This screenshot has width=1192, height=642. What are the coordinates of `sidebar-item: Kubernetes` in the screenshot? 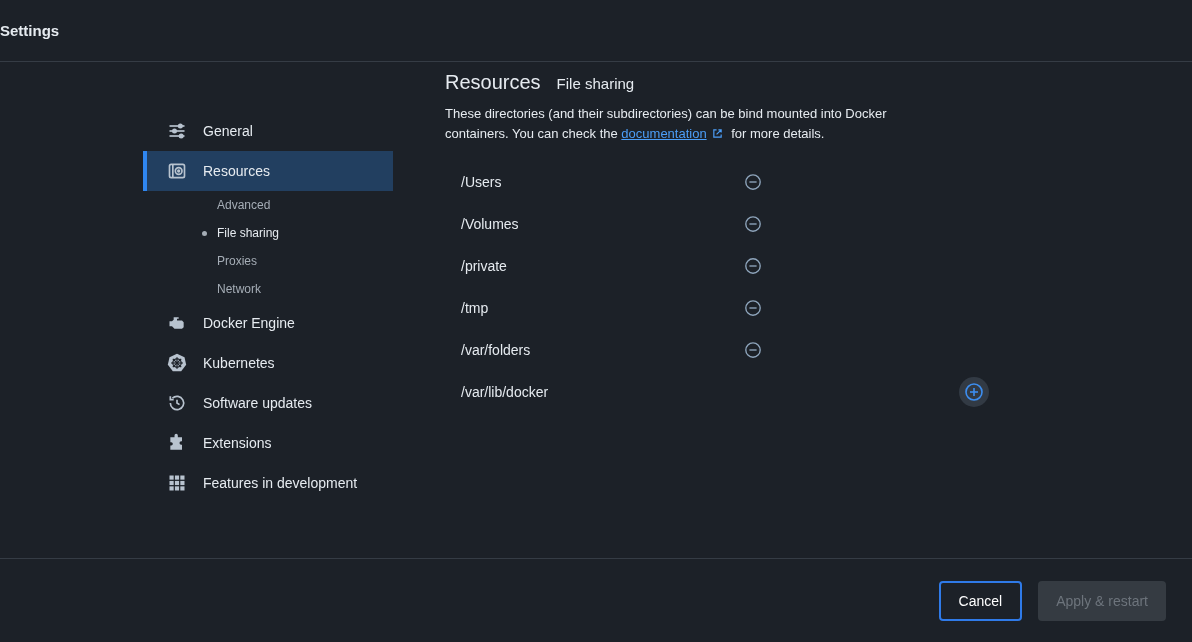 It's located at (268, 363).